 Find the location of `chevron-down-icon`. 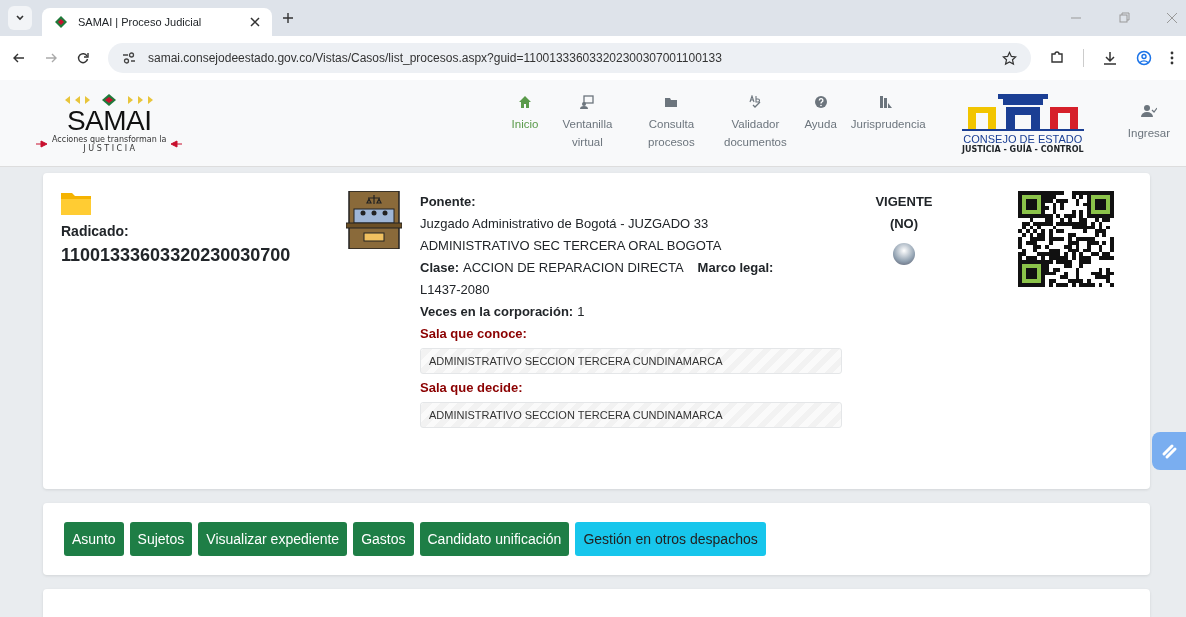

chevron-down-icon is located at coordinates (20, 18).